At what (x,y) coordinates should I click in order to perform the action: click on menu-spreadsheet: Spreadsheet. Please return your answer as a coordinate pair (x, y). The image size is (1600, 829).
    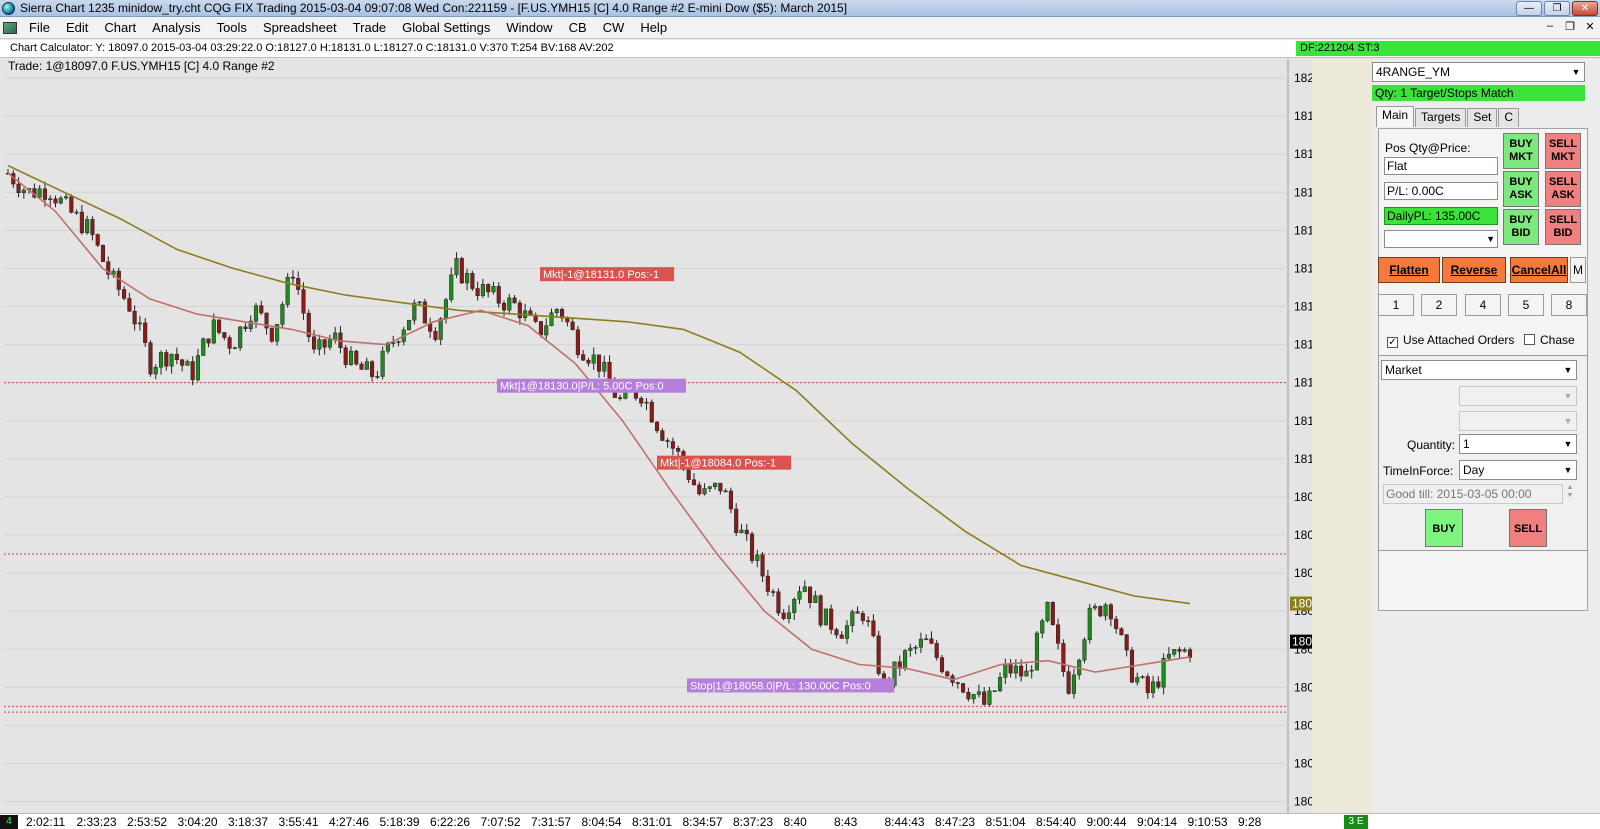
    Looking at the image, I should click on (300, 27).